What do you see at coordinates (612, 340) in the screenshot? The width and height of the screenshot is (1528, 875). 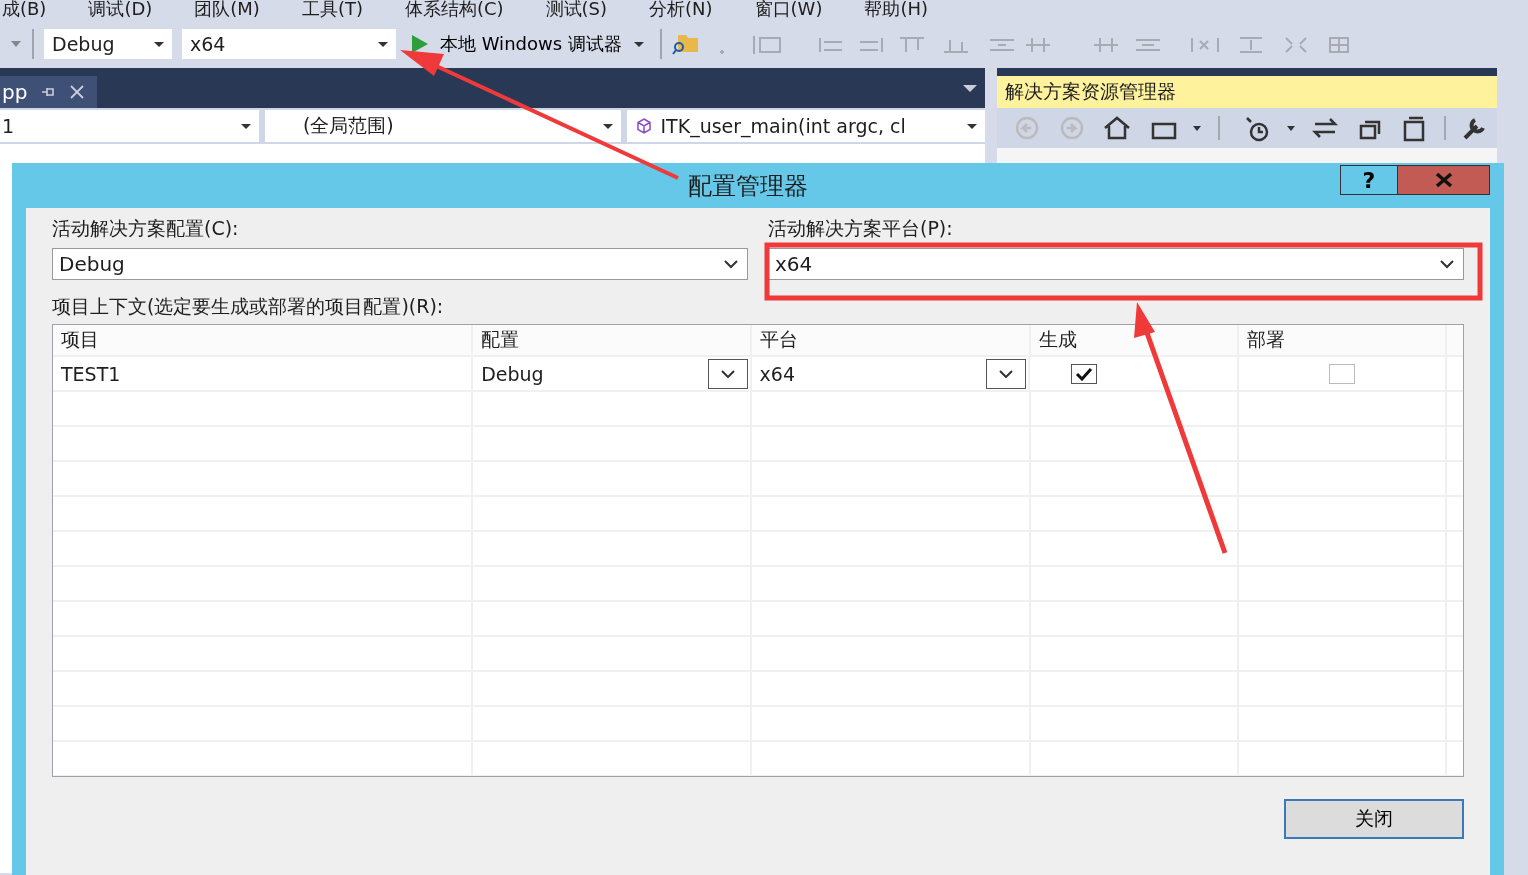 I see `column-header: 配置` at bounding box center [612, 340].